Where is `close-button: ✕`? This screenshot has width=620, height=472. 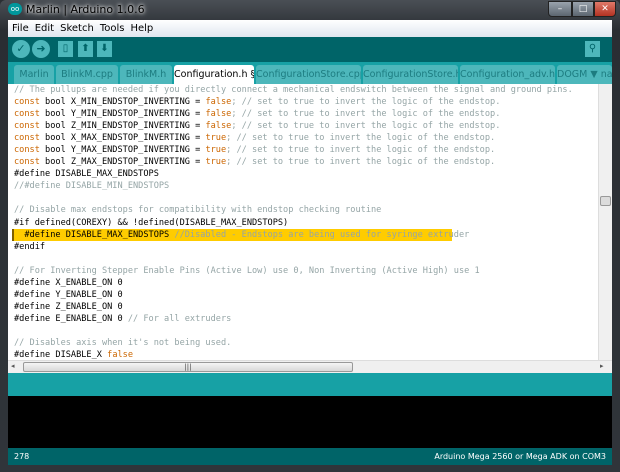
close-button: ✕ is located at coordinates (605, 9).